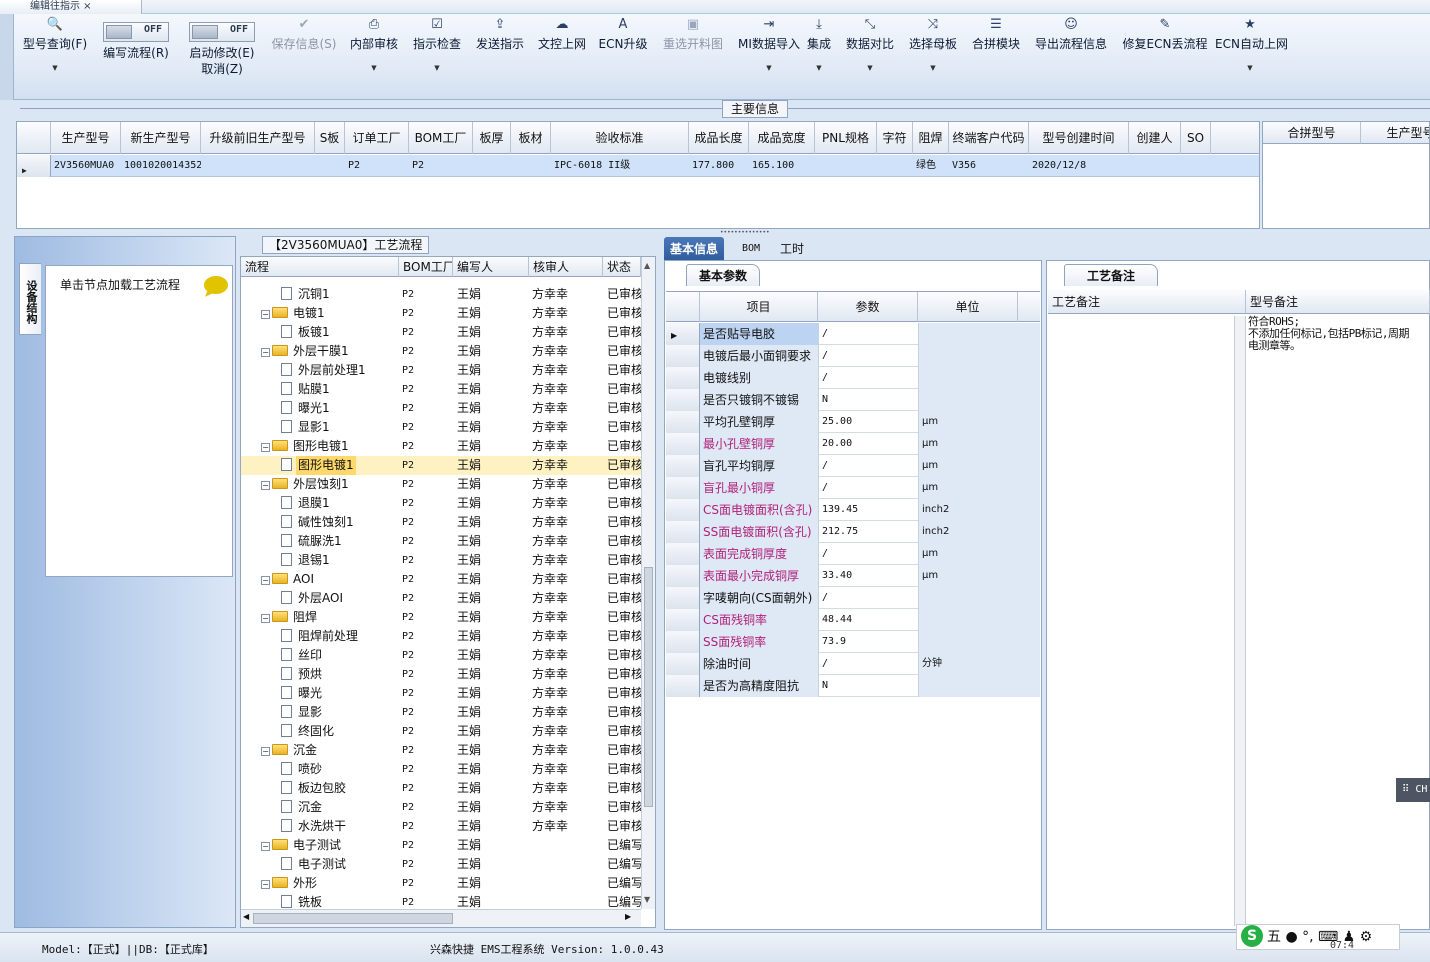 The image size is (1430, 962). I want to click on tab-bom: BOM, so click(751, 249).